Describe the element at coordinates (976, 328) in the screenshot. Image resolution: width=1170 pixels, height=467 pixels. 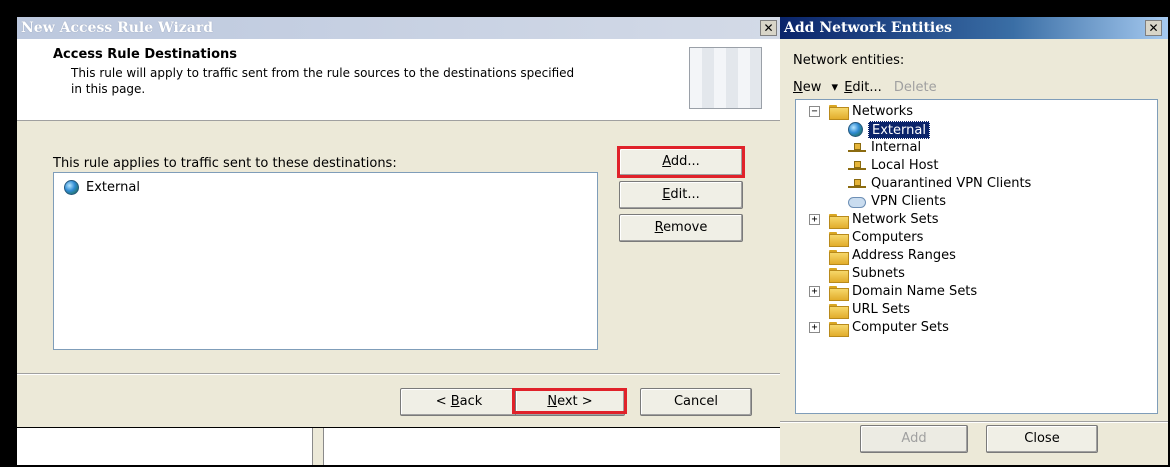
I see `tree-item-computer-sets: + Computer Sets` at that location.